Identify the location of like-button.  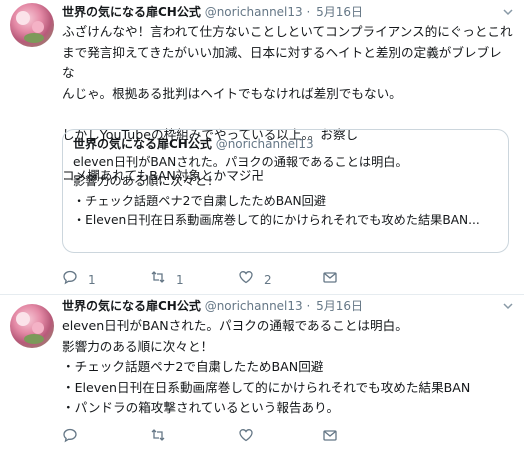
(251, 438).